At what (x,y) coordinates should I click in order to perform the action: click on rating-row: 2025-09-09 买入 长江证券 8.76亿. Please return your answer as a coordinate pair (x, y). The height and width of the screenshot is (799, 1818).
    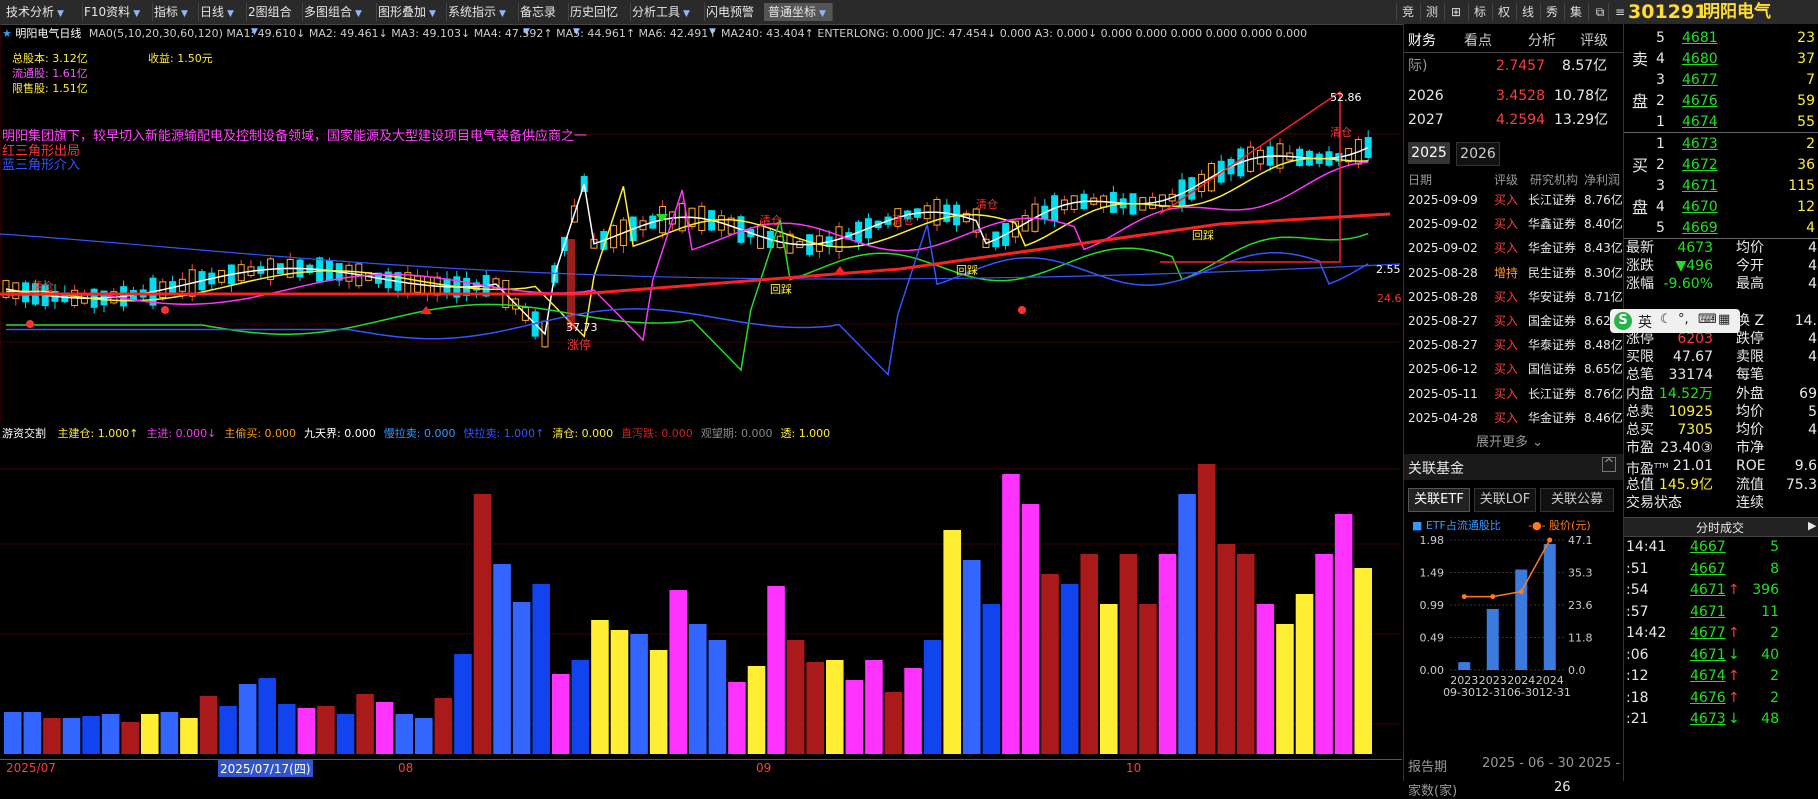
    Looking at the image, I should click on (1513, 200).